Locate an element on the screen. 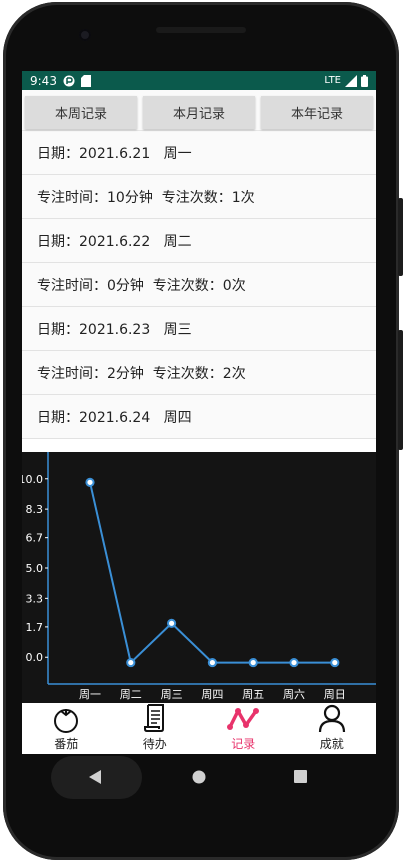 Image resolution: width=403 pixels, height=863 pixels. y-tick-label: 6.7 is located at coordinates (35, 538).